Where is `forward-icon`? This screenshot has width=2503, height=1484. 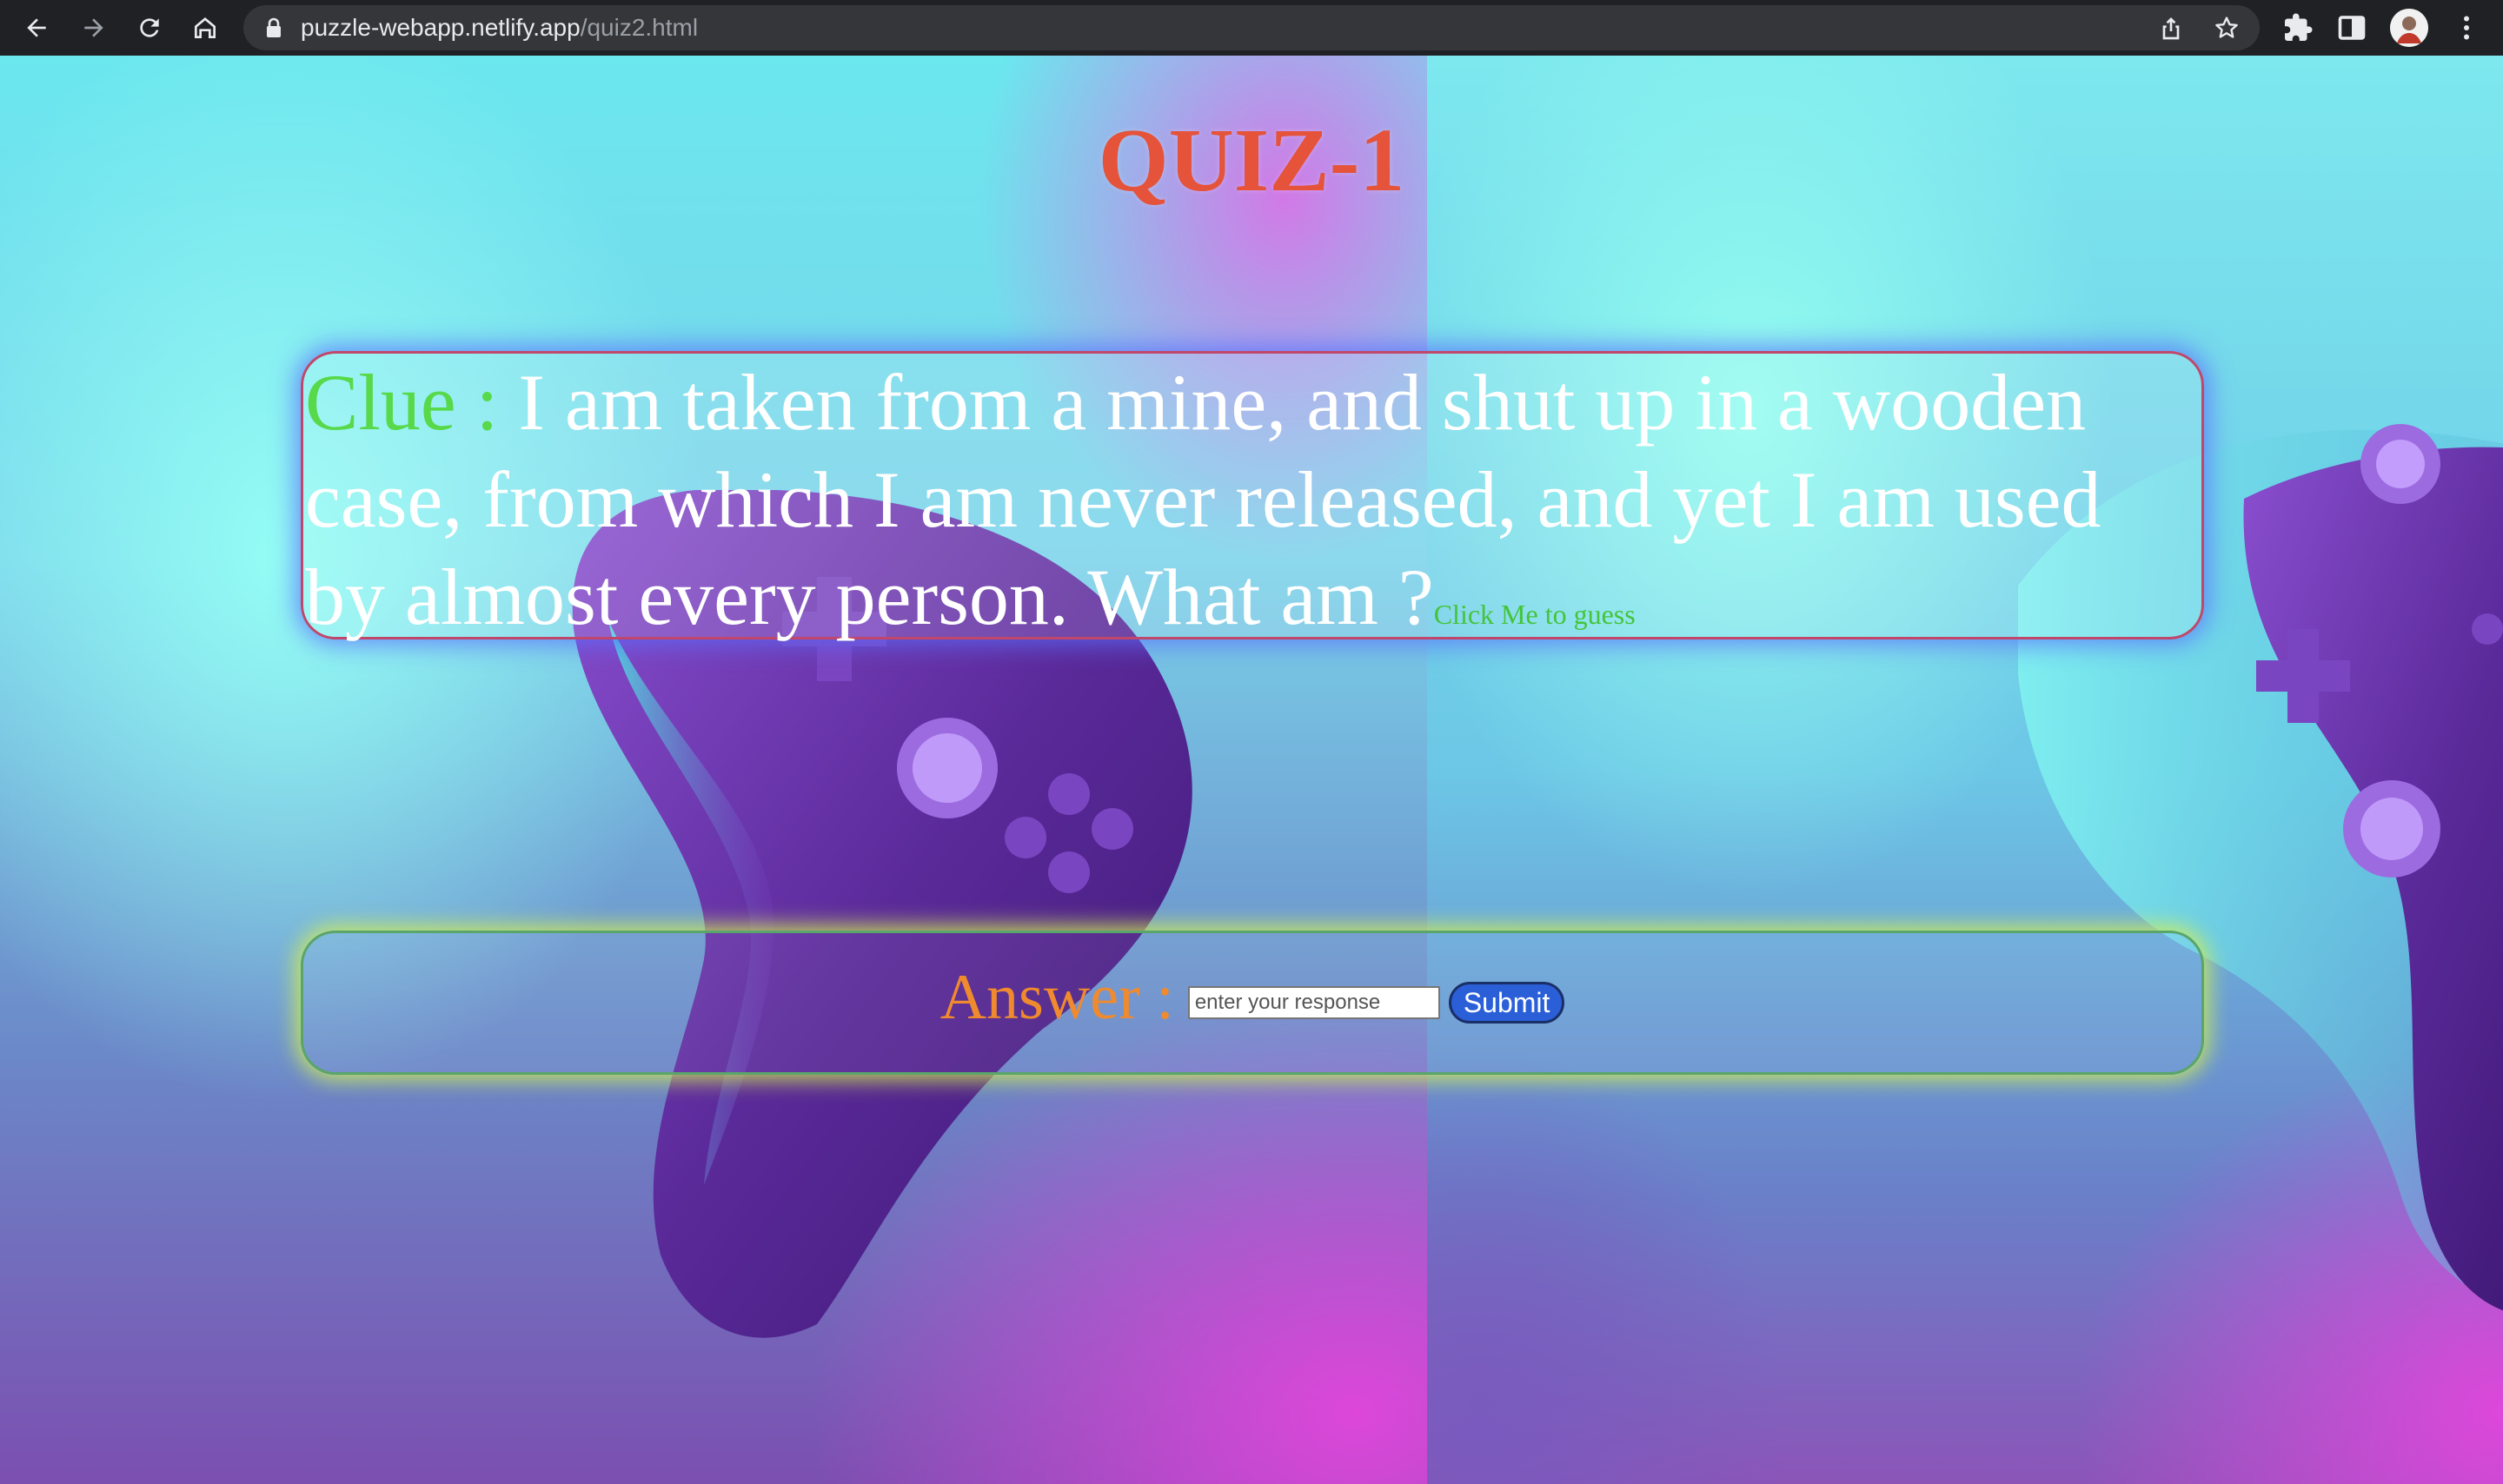 forward-icon is located at coordinates (94, 28).